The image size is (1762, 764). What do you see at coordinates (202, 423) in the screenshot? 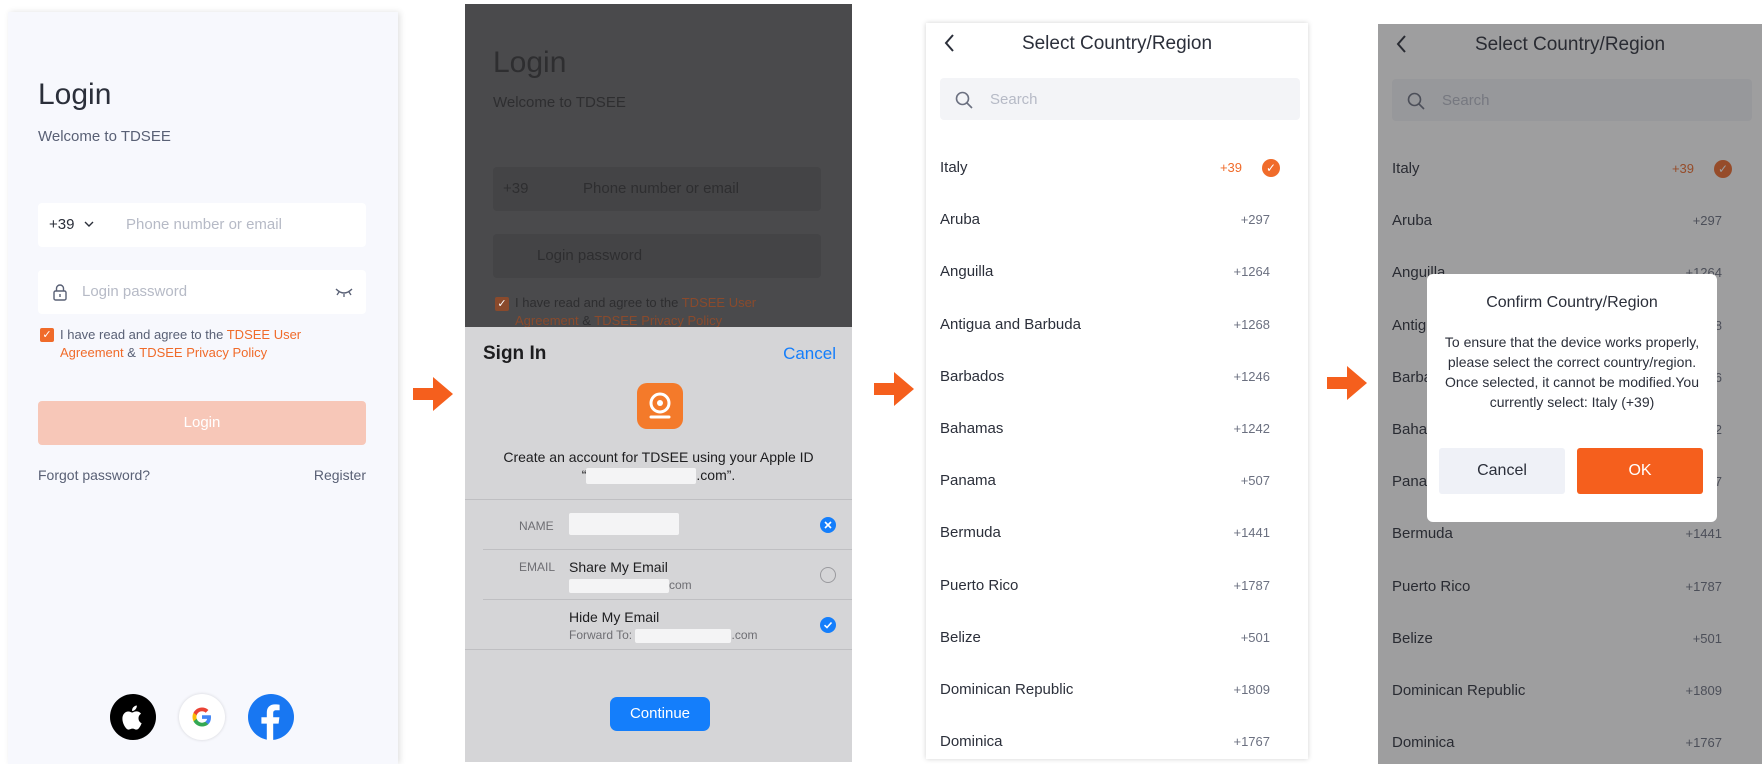
I see `login-button: Login` at bounding box center [202, 423].